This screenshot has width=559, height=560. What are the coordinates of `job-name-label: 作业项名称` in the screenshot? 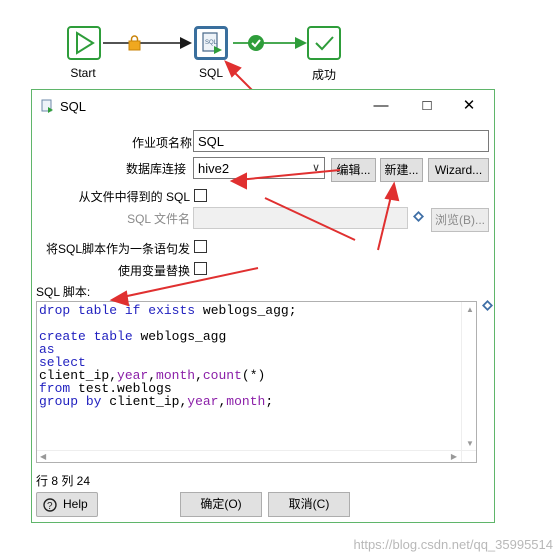 It's located at (161, 143).